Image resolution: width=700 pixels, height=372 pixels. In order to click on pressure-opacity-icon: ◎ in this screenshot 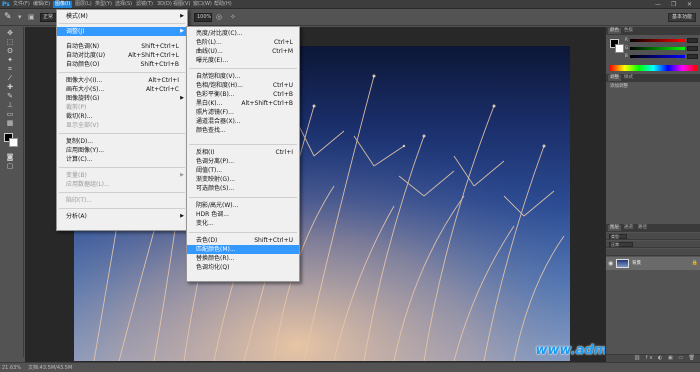, I will do `click(219, 17)`.